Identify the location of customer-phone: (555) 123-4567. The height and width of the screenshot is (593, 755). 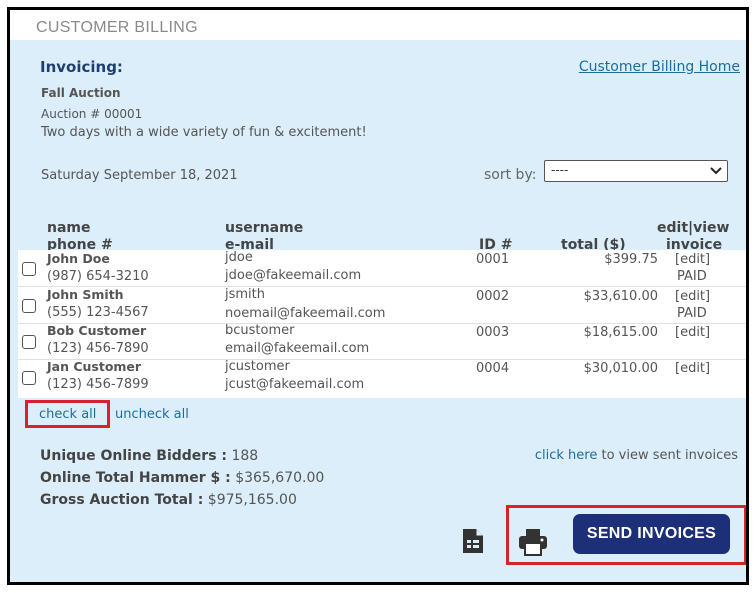
(98, 312).